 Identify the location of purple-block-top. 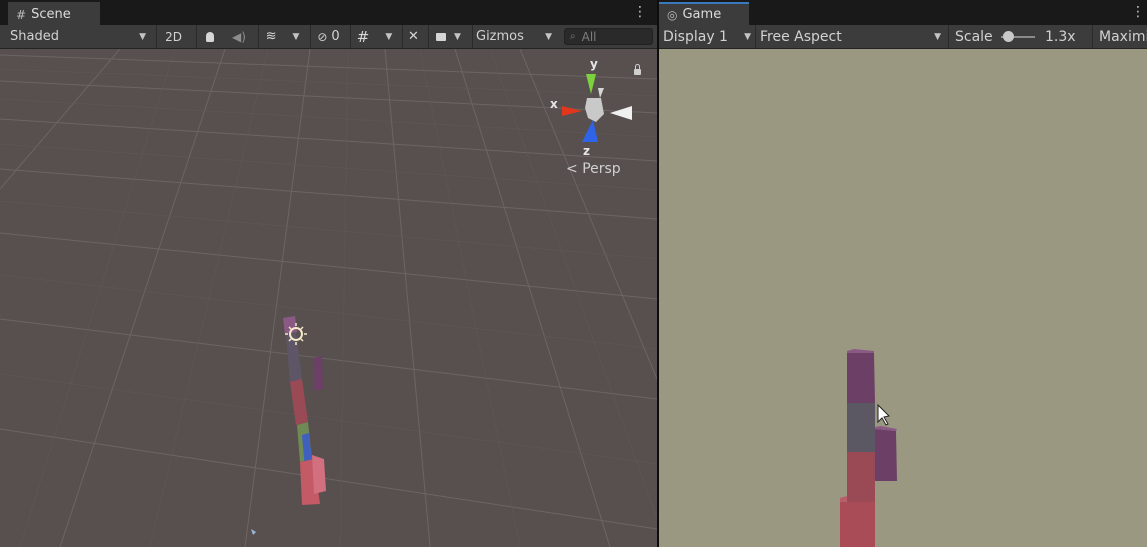
(861, 378).